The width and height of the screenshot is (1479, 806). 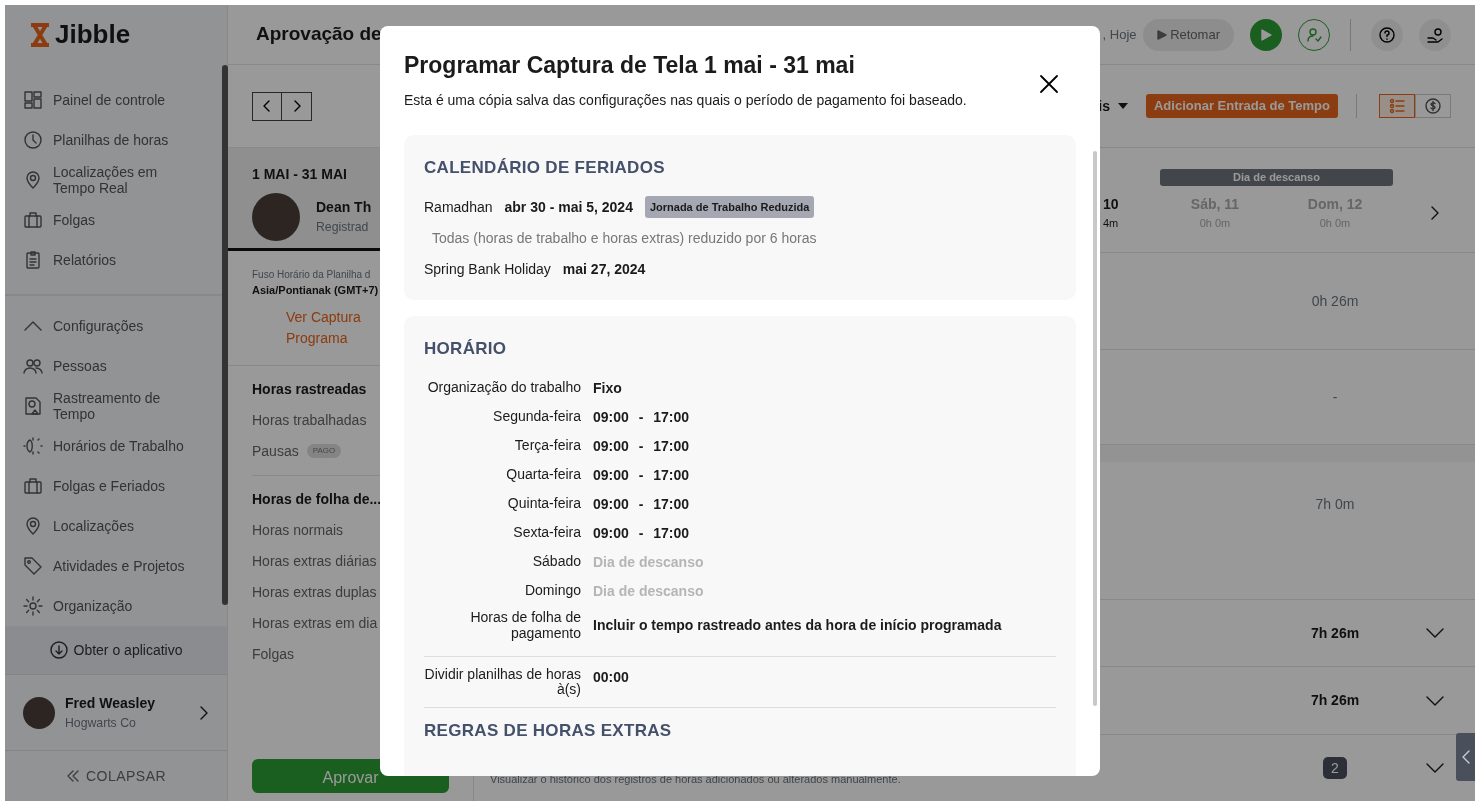 What do you see at coordinates (110, 260) in the screenshot?
I see `sidebar-item: Relatórios` at bounding box center [110, 260].